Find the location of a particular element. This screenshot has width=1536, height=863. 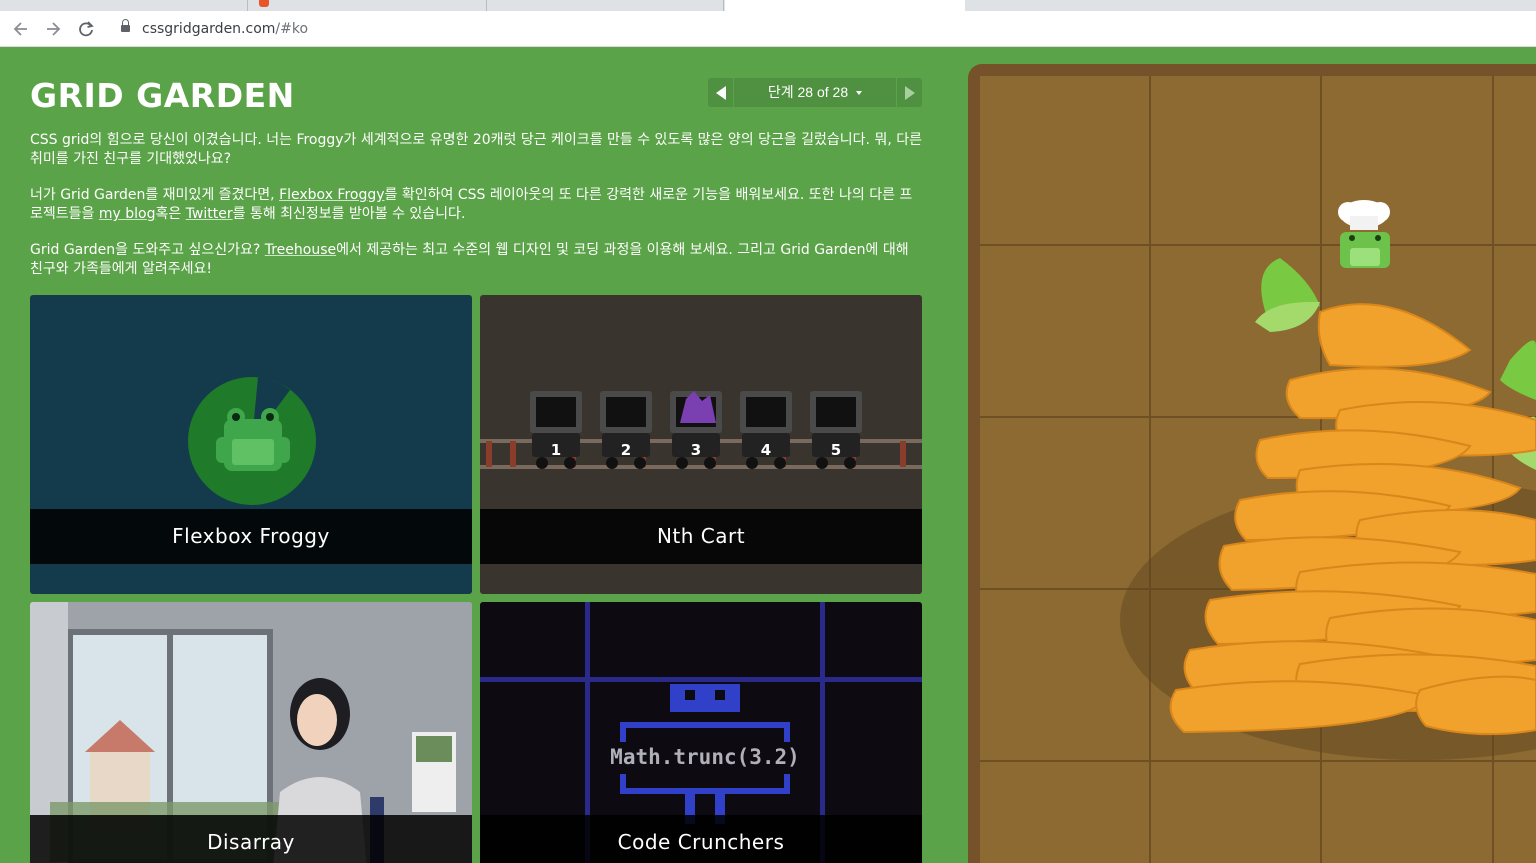

nth-cart-card: 1 2 3 4 5 Nth Cart is located at coordinates (701, 444).